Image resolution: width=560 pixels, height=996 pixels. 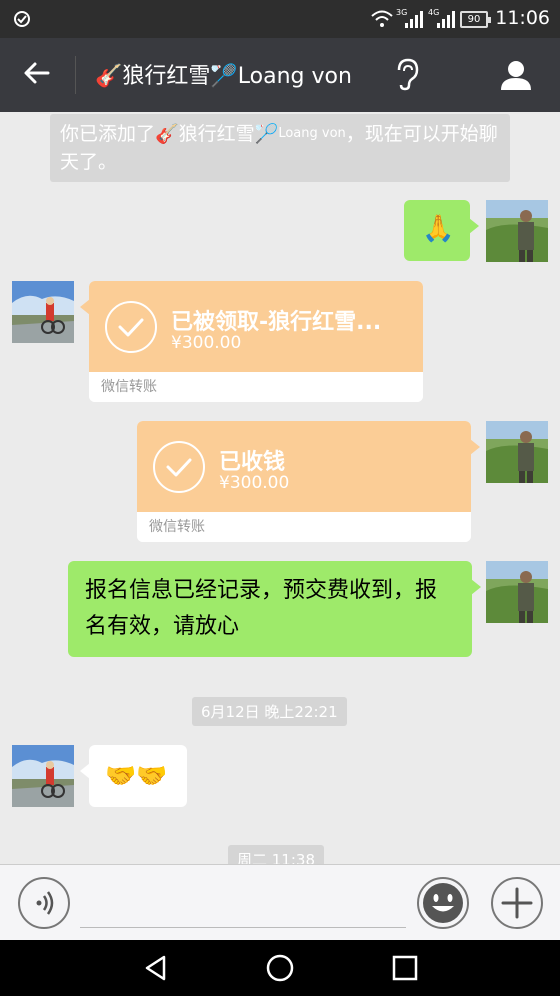 I want to click on emoji-icon, so click(x=443, y=903).